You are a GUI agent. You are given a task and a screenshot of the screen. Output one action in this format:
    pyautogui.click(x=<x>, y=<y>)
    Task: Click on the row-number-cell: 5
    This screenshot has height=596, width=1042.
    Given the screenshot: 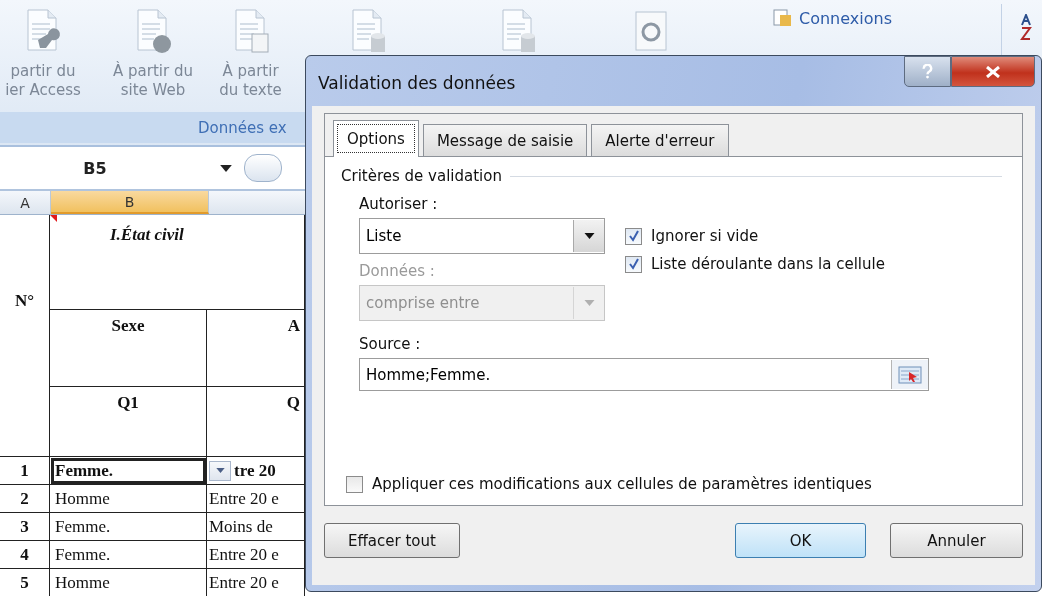 What is the action you would take?
    pyautogui.click(x=25, y=582)
    